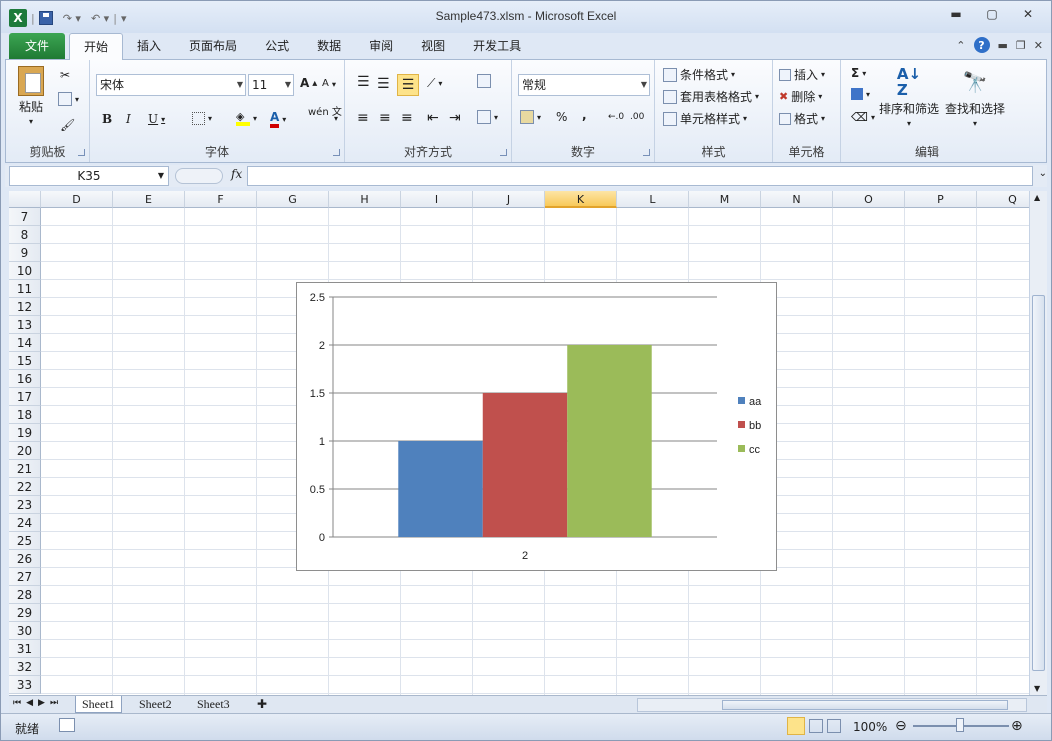 Image resolution: width=1052 pixels, height=741 pixels. What do you see at coordinates (25, 343) in the screenshot?
I see `row-header-14: 14` at bounding box center [25, 343].